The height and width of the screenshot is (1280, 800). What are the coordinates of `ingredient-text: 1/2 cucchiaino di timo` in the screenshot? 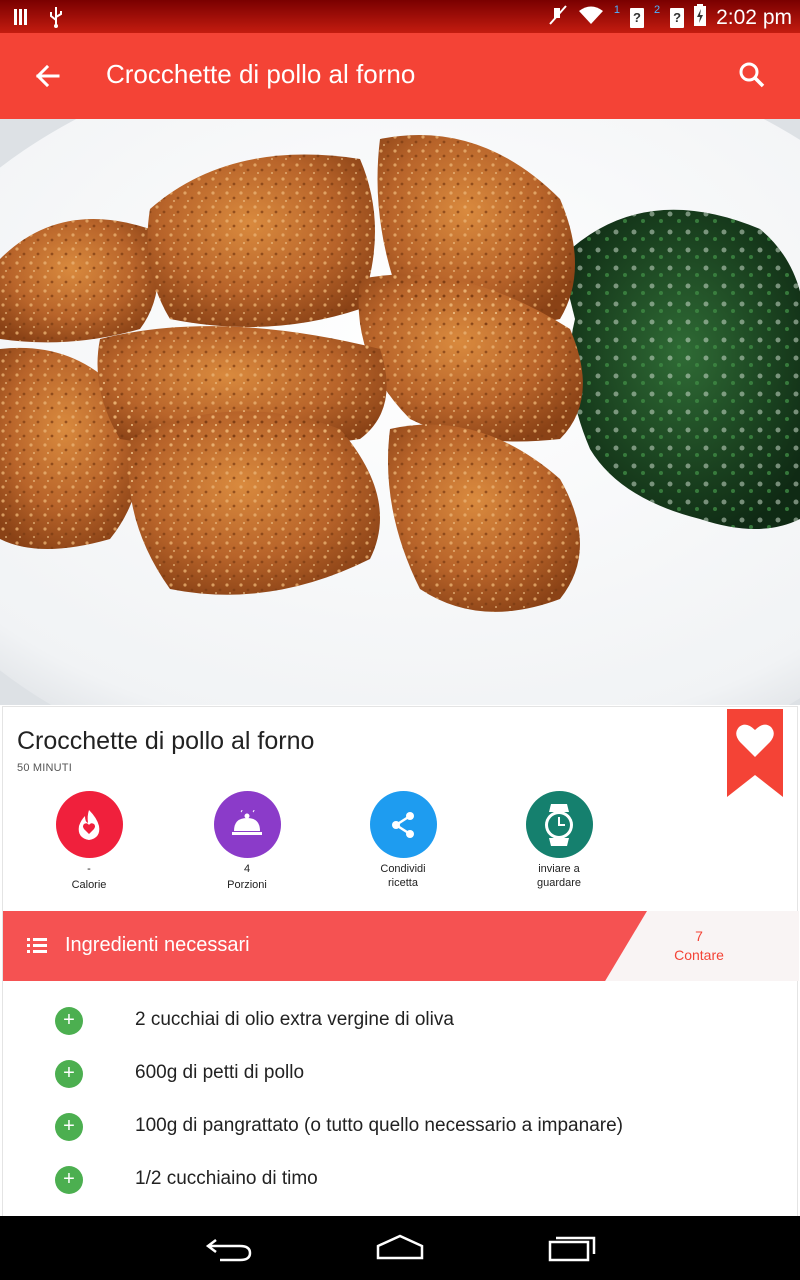 It's located at (226, 1178).